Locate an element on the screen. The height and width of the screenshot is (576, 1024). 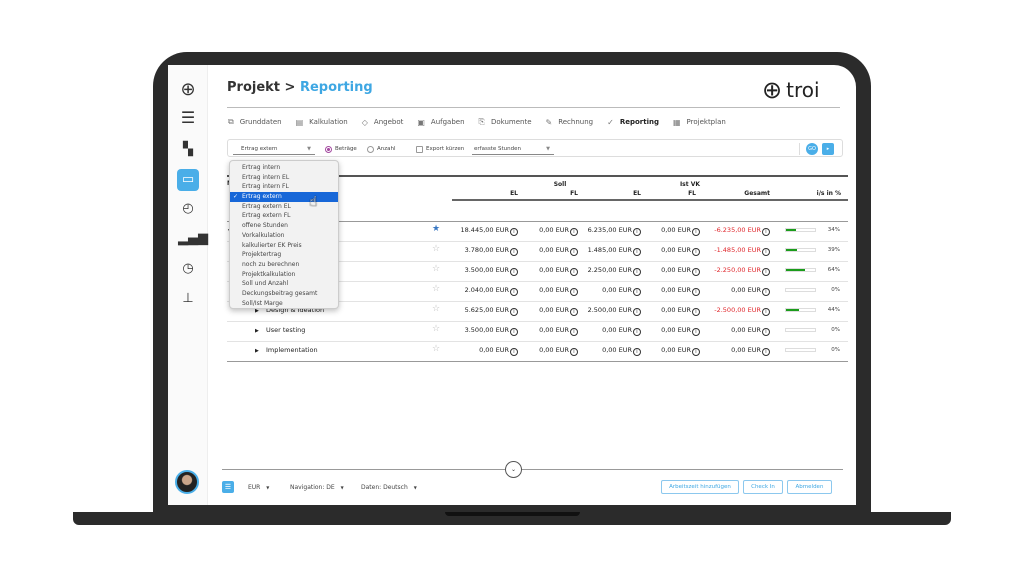
tab-reporting: ✓ Reporting is located at coordinates (633, 122).